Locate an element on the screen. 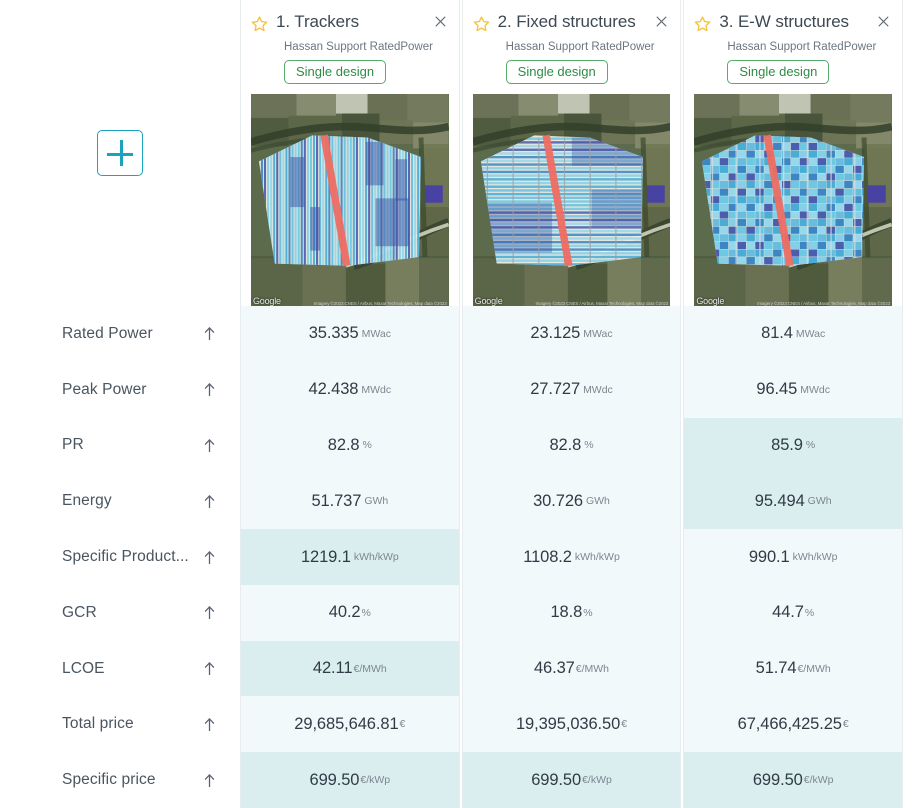 The height and width of the screenshot is (808, 918). design-badge-row: Single design is located at coordinates (588, 72).